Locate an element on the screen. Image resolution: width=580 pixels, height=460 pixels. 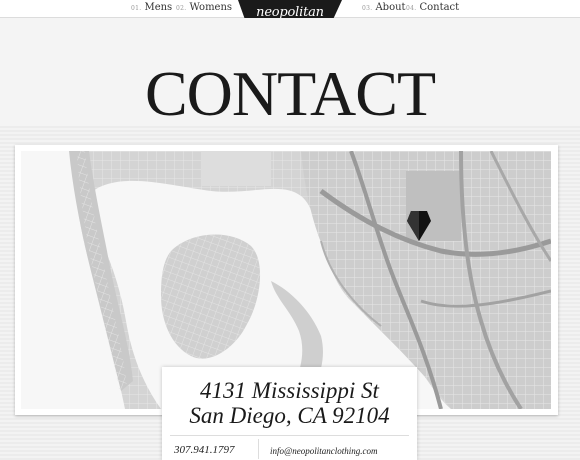
divider-vertical is located at coordinates (258, 449).